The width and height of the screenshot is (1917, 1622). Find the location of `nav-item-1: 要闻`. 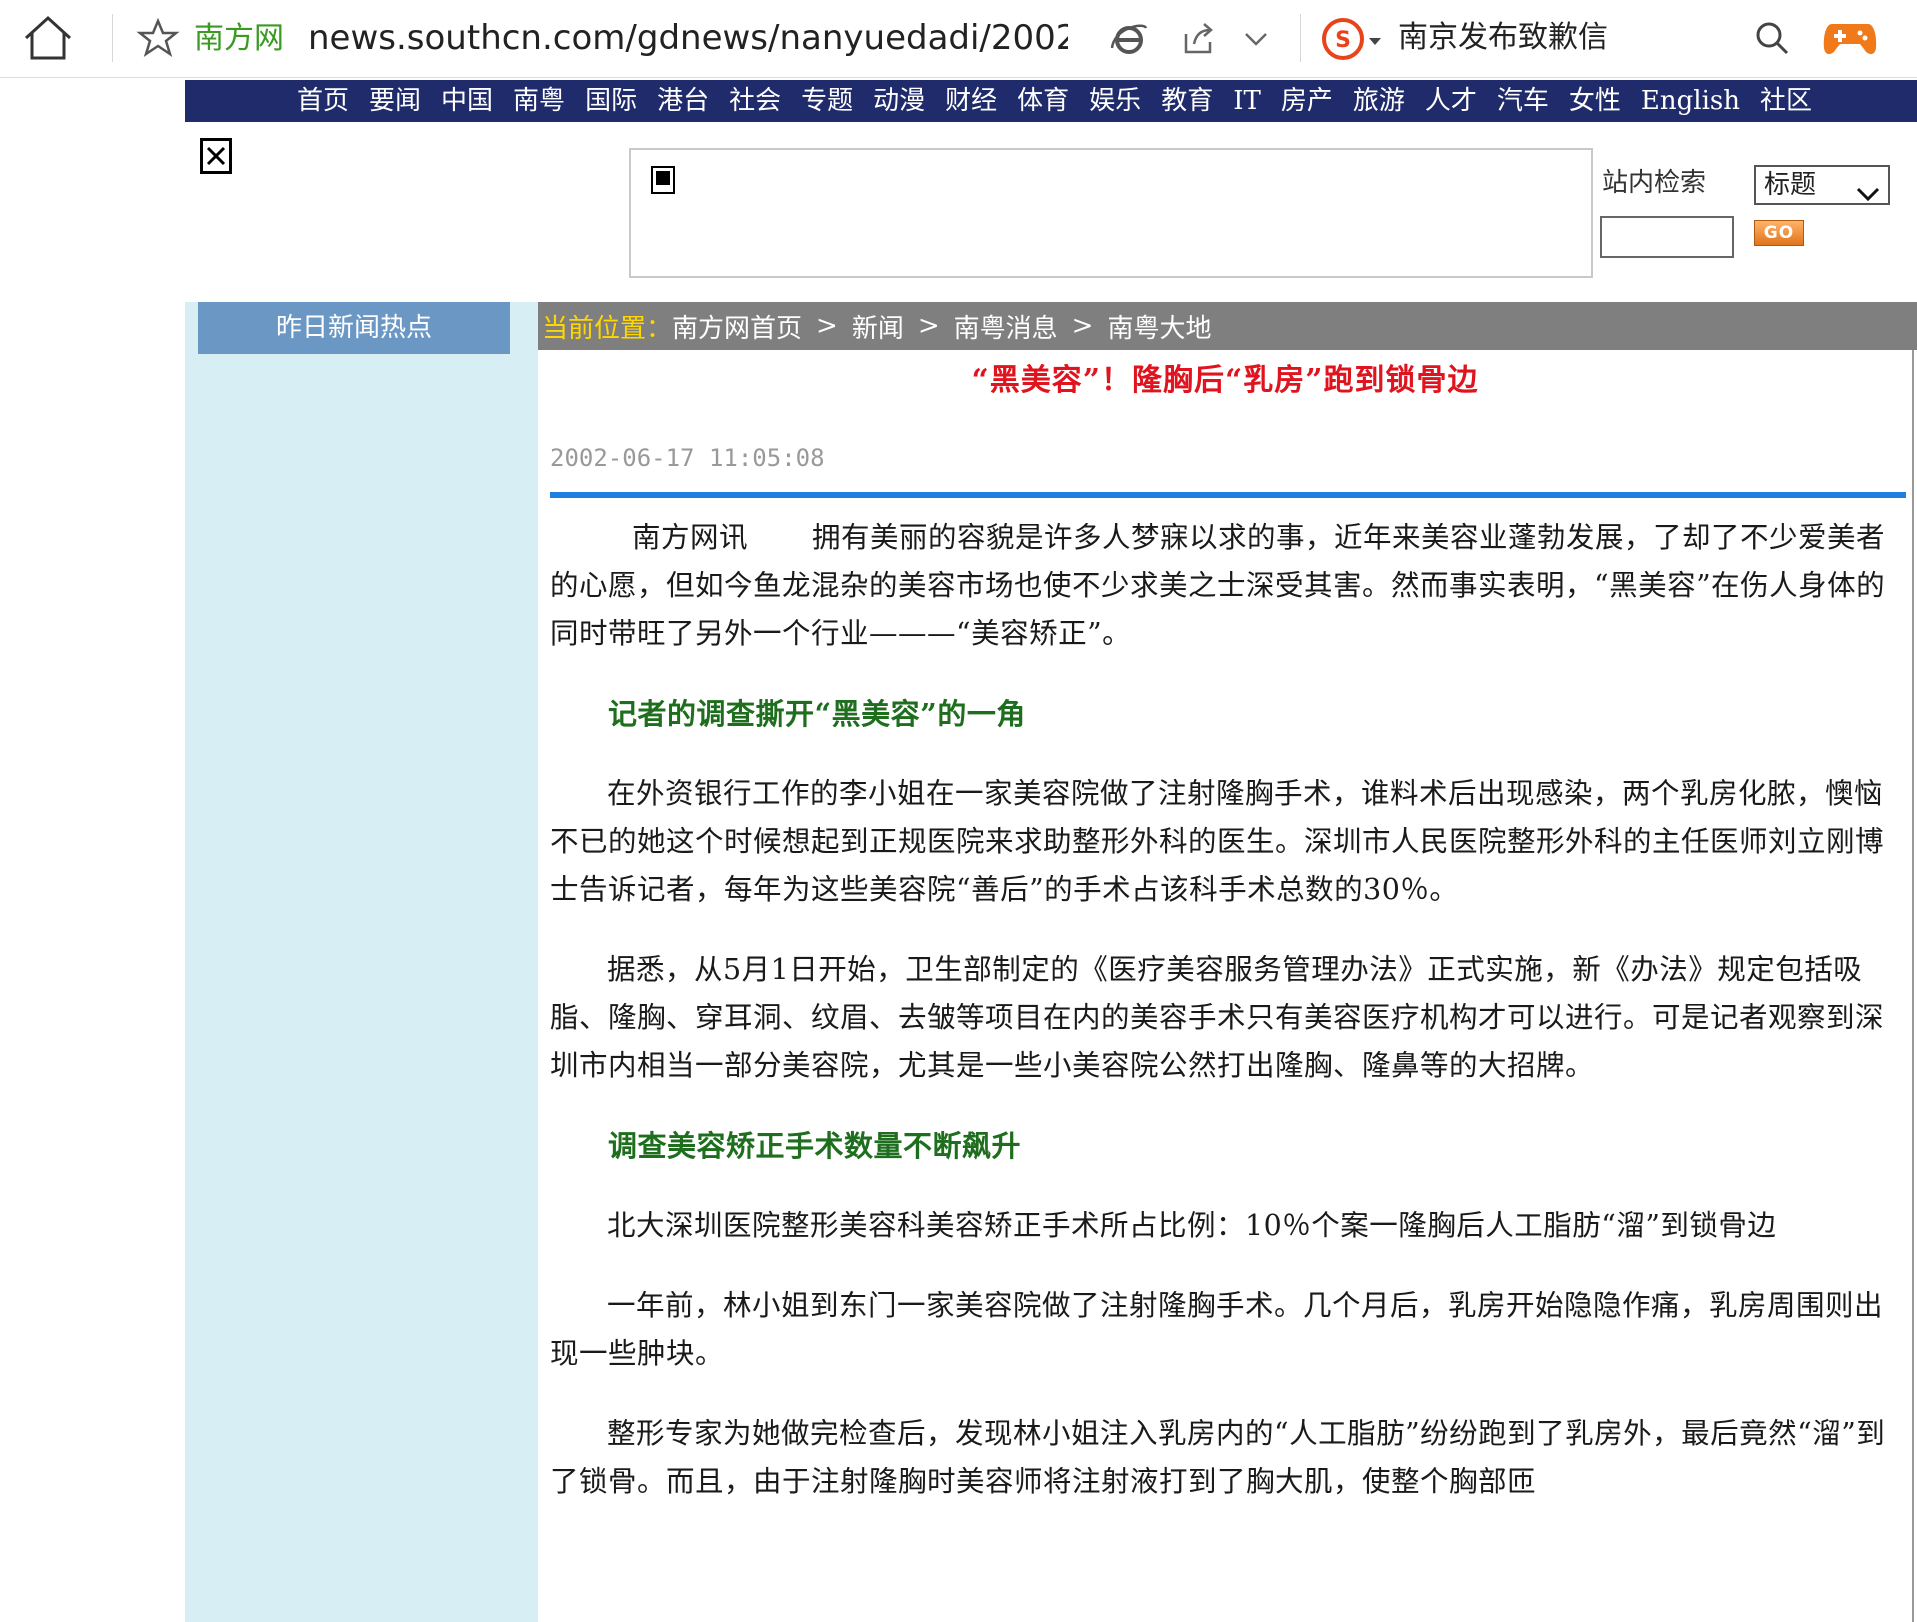

nav-item-1: 要闻 is located at coordinates (395, 101).